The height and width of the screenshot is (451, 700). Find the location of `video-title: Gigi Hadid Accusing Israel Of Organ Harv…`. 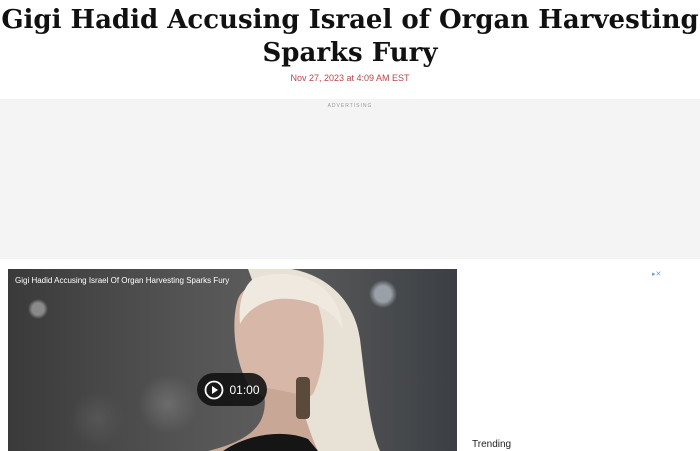

video-title: Gigi Hadid Accusing Israel Of Organ Harv… is located at coordinates (122, 280).